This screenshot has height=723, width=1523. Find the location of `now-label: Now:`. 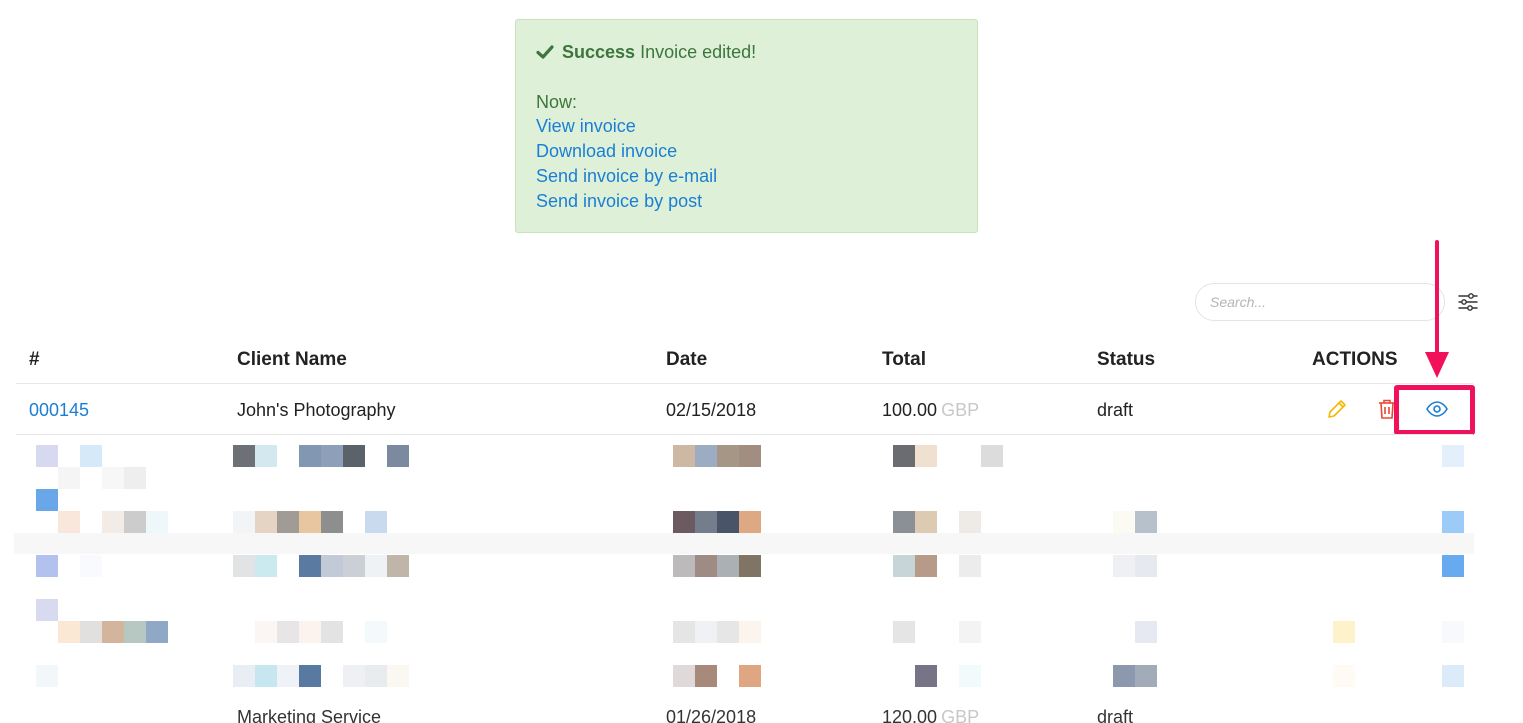

now-label: Now: is located at coordinates (557, 102).